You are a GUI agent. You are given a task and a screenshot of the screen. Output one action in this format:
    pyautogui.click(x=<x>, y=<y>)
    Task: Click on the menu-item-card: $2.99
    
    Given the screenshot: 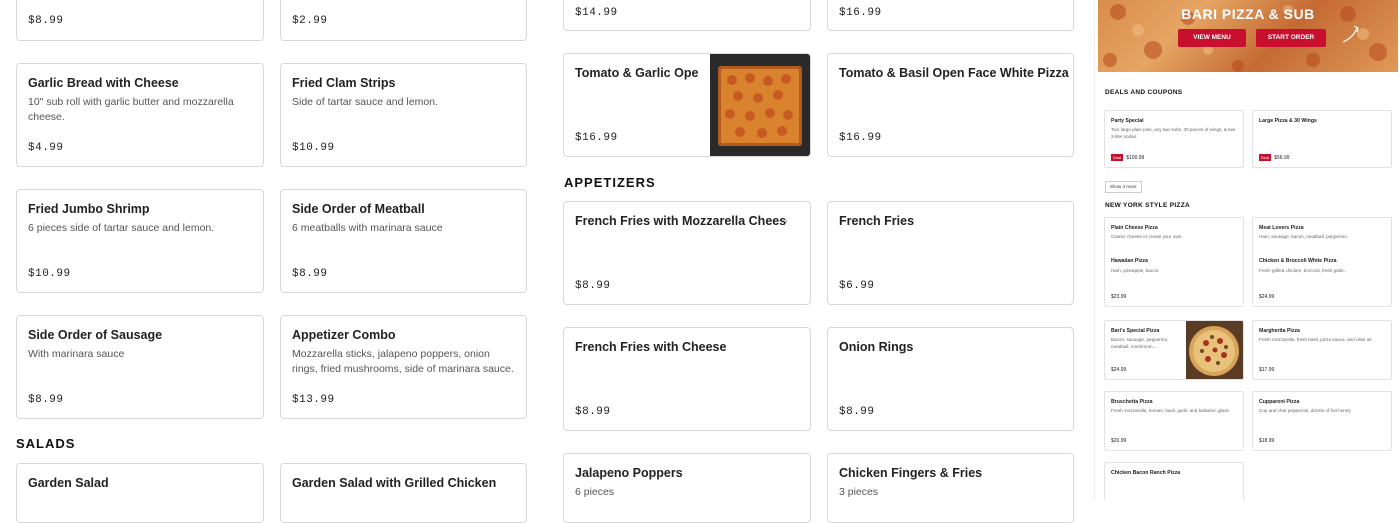 What is the action you would take?
    pyautogui.click(x=403, y=20)
    